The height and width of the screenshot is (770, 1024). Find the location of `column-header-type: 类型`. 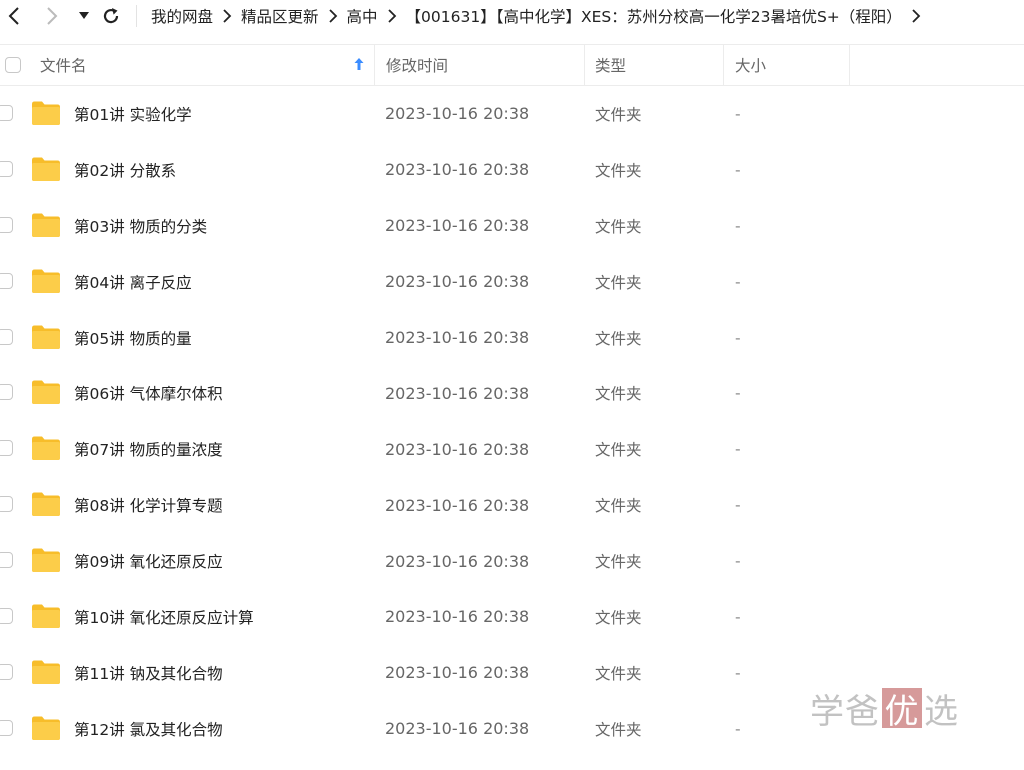

column-header-type: 类型 is located at coordinates (653, 65).